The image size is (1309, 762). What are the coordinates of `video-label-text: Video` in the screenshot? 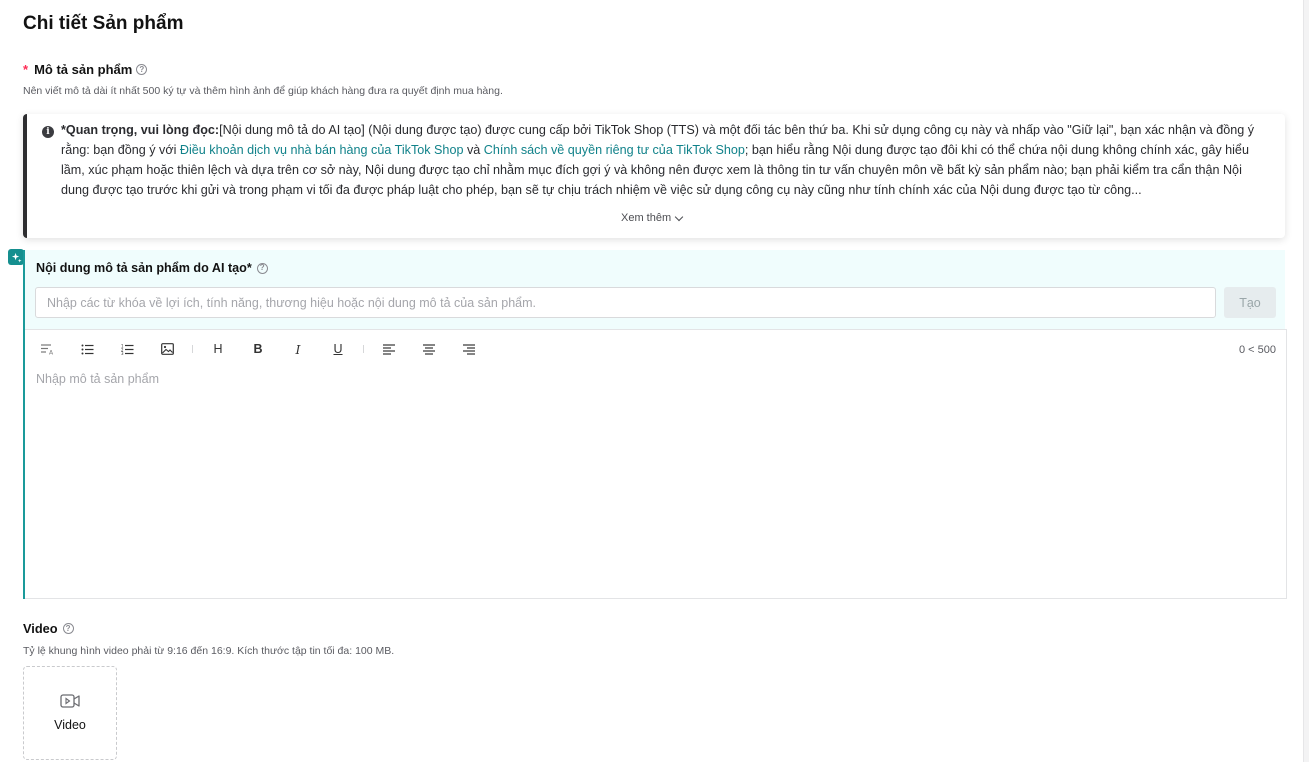 It's located at (40, 628).